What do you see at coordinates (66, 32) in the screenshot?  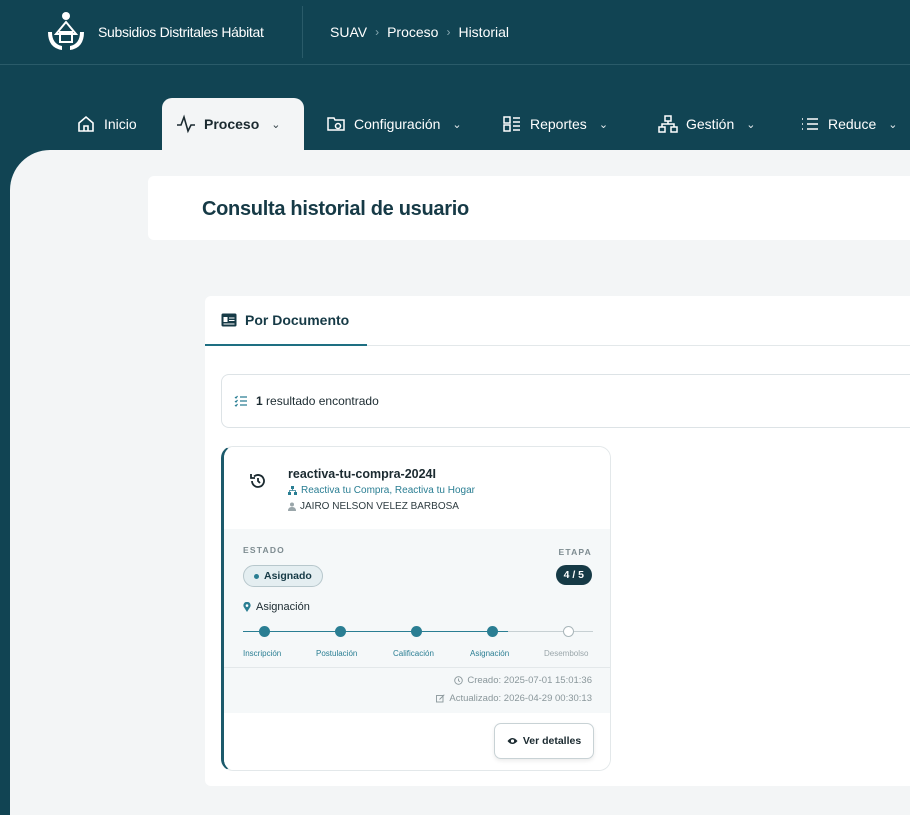 I see `logo-icon` at bounding box center [66, 32].